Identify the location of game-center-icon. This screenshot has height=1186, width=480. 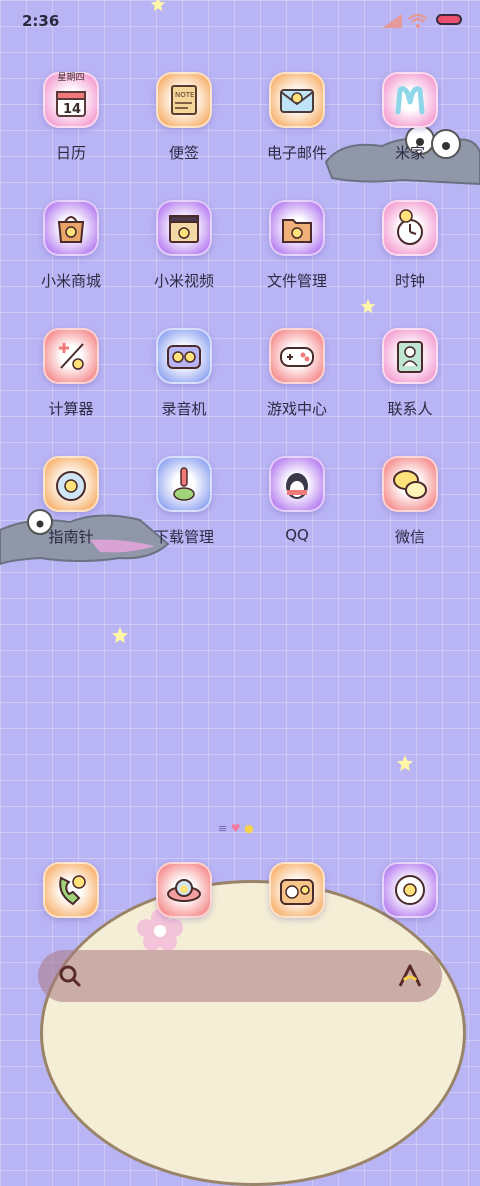
(297, 356).